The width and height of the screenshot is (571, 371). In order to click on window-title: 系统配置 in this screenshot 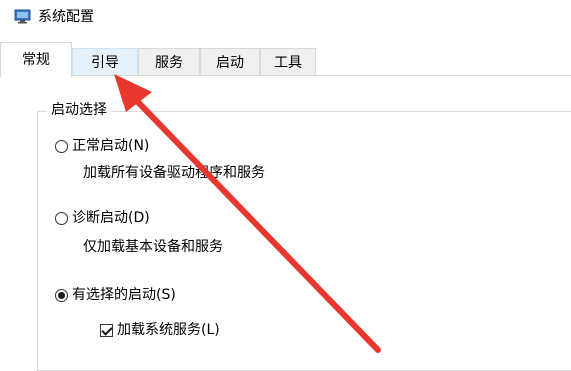, I will do `click(66, 17)`.